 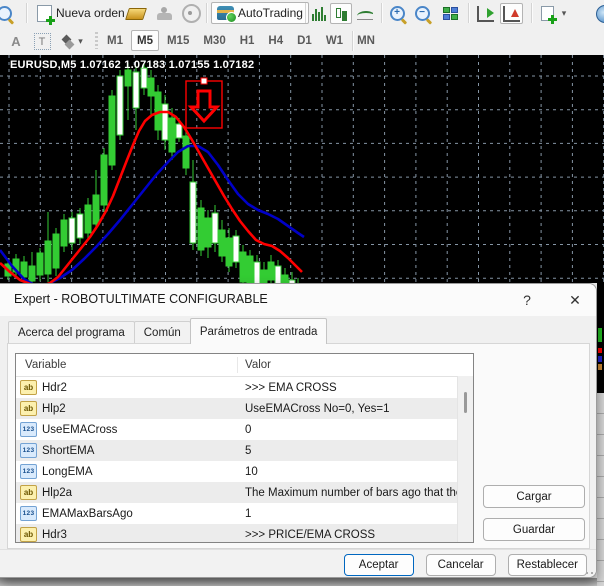 I want to click on param-value: 1, so click(x=355, y=514).